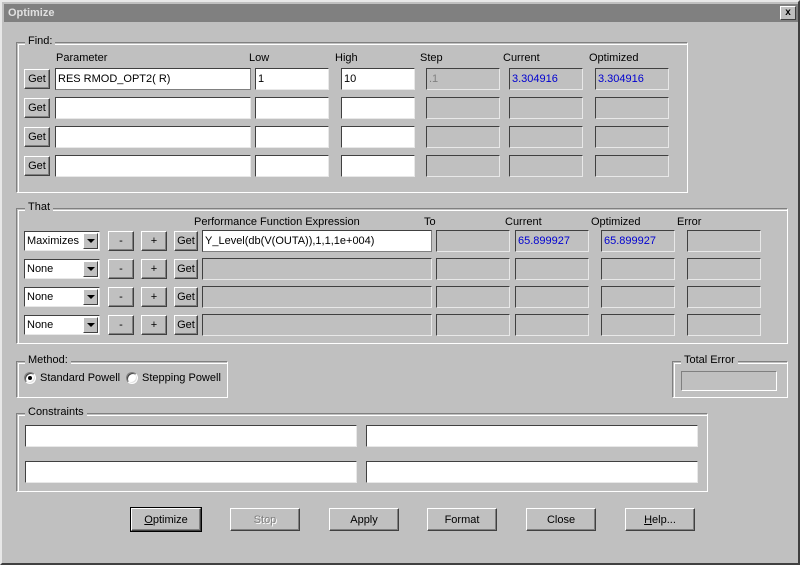 The image size is (800, 565). I want to click on find-low-input: 1, so click(292, 79).